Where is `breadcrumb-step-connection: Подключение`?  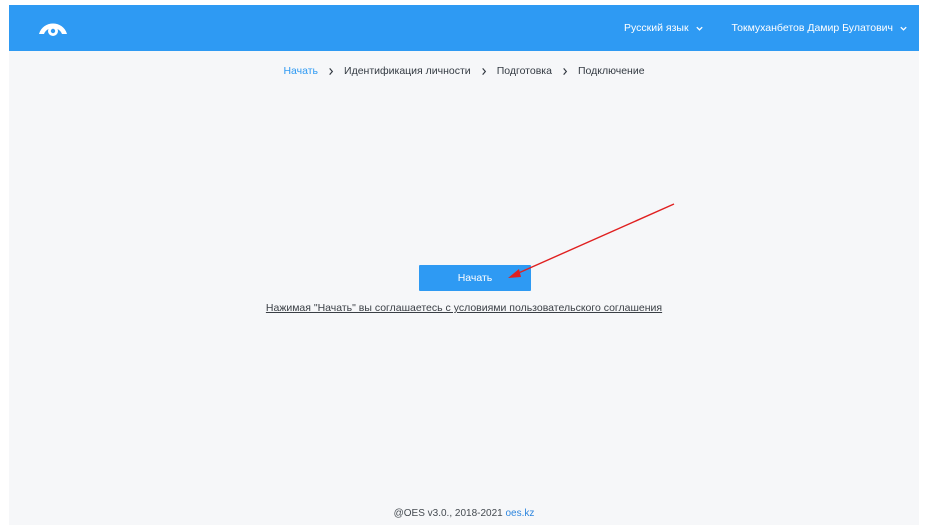 breadcrumb-step-connection: Подключение is located at coordinates (611, 71).